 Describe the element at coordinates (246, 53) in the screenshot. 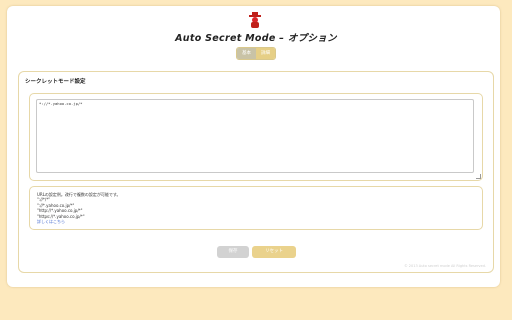

I see `tab-basic: 基本` at that location.